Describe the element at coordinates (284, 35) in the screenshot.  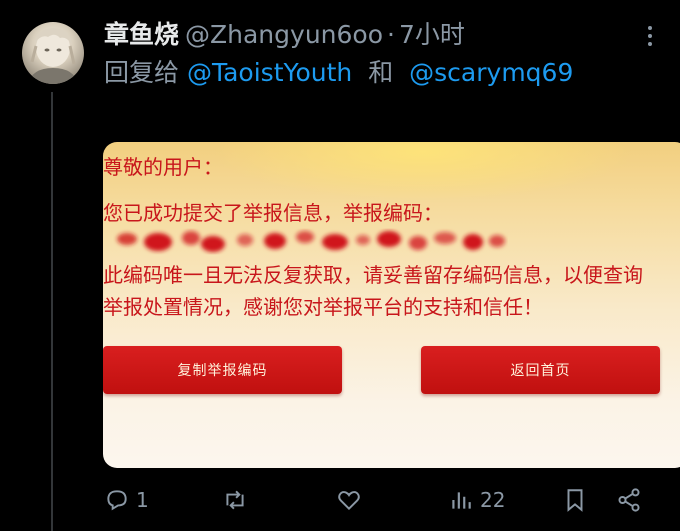
I see `user-handle: @Zhangyun6oo` at that location.